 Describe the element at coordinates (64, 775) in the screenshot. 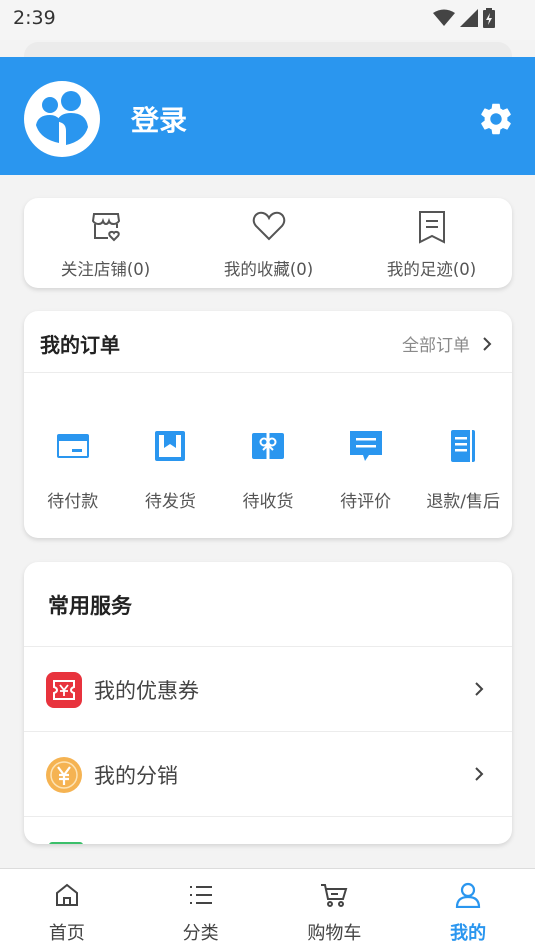

I see `yen-coin-icon` at that location.